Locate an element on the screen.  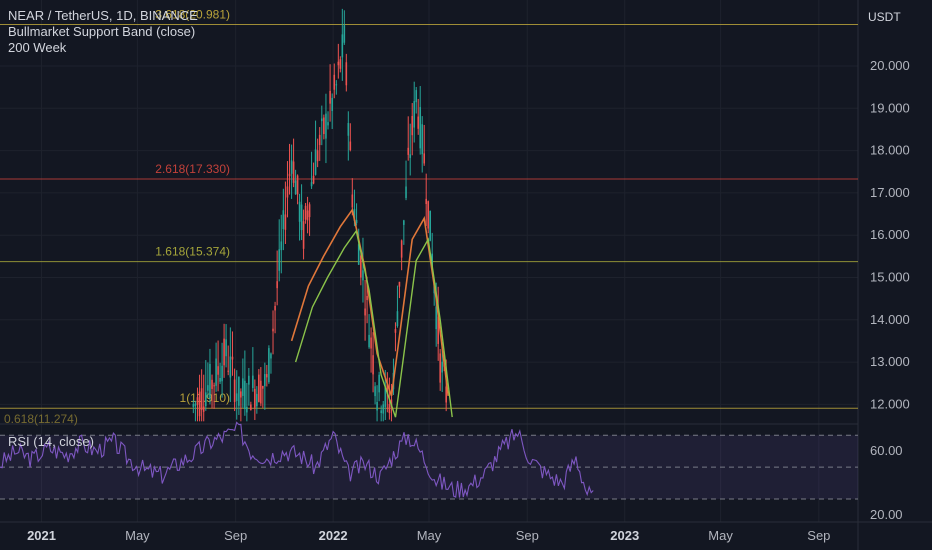
symbol-title: NEAR / TetherUS, 1D, BINANCE is located at coordinates (103, 16).